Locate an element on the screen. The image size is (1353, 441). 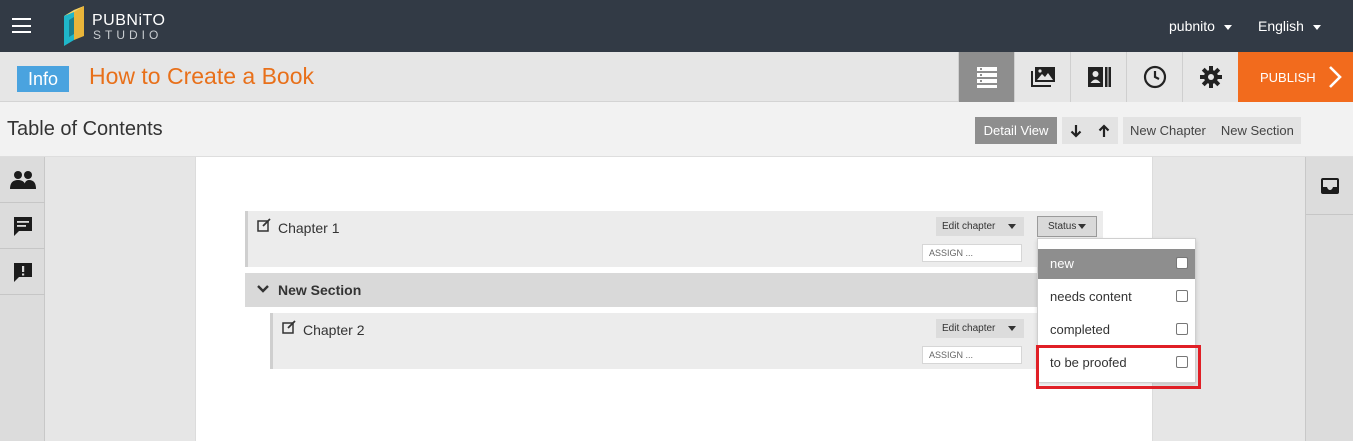
history-button is located at coordinates (1154, 77).